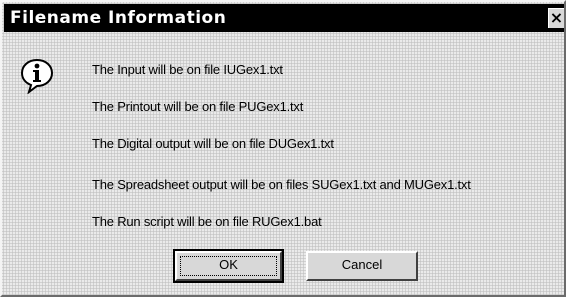 The height and width of the screenshot is (297, 566). I want to click on cancel-button-label: Cancel, so click(362, 264).